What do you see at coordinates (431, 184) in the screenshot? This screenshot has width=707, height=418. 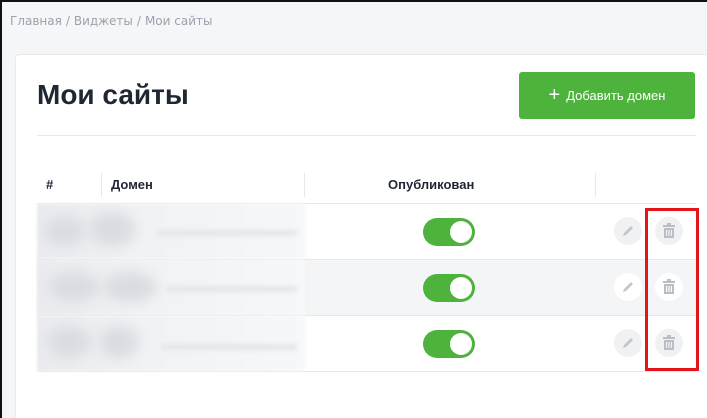 I see `column-header-published: Опубликован` at bounding box center [431, 184].